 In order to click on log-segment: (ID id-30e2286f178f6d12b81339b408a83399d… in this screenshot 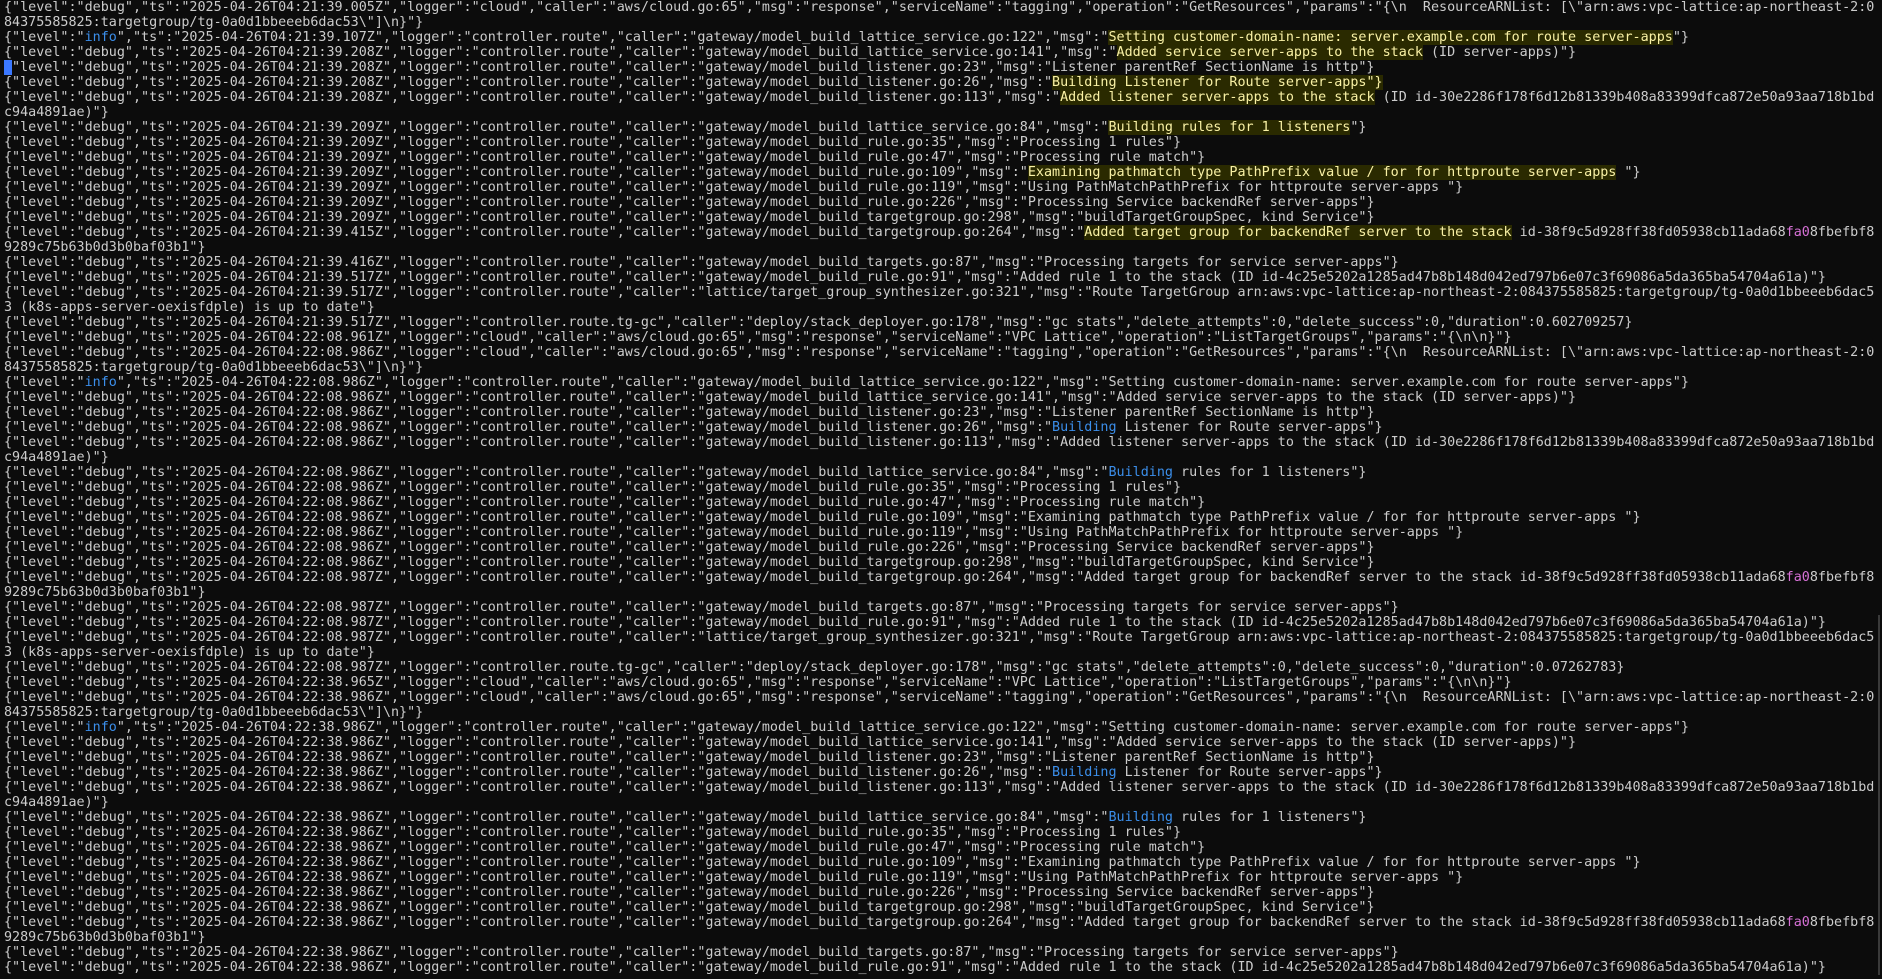, I will do `click(1624, 97)`.